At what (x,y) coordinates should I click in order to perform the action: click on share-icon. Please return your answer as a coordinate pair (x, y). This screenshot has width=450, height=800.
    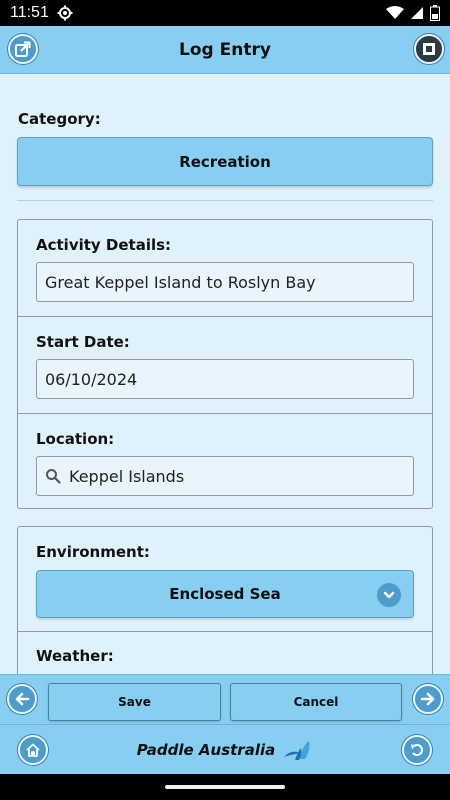
    Looking at the image, I should click on (23, 49).